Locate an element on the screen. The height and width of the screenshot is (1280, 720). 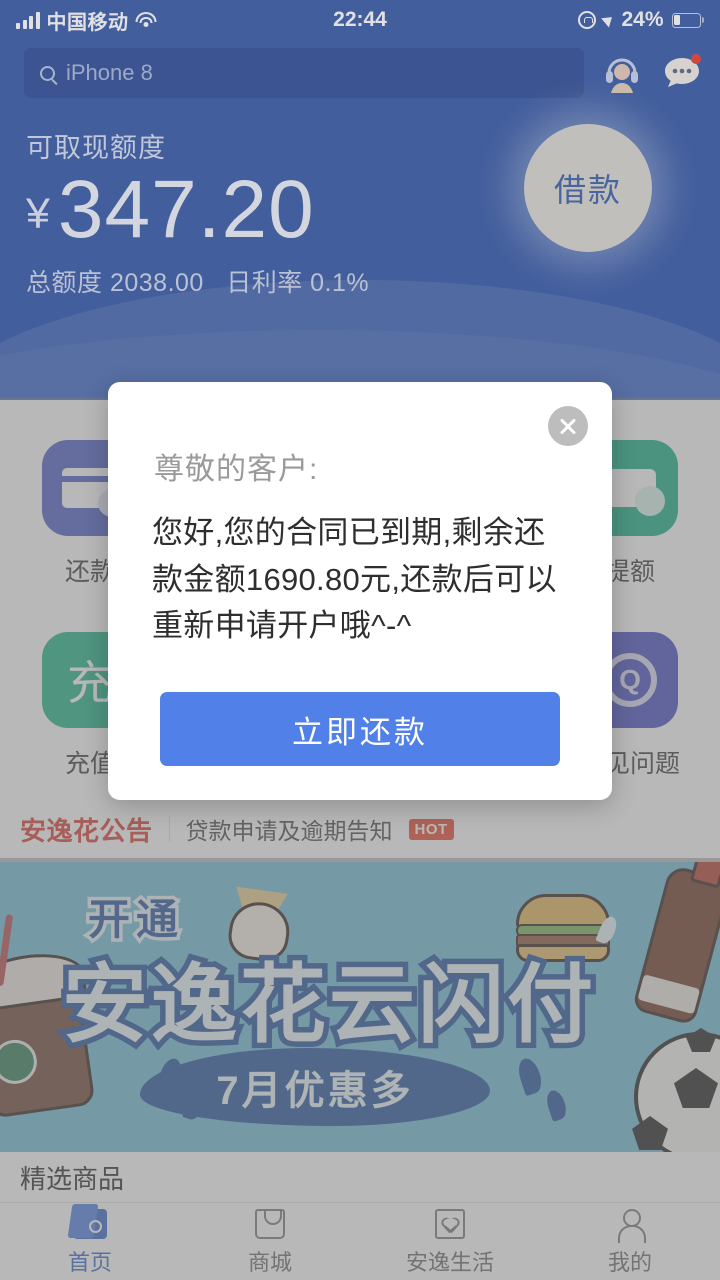
repay-now-button: 立即还款 is located at coordinates (360, 729).